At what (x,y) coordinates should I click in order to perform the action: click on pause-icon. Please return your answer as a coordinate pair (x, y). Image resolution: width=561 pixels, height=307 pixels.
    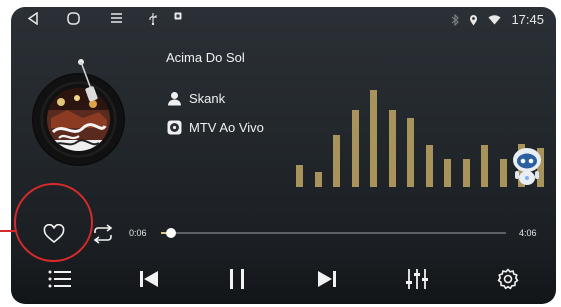
    Looking at the image, I should click on (237, 279).